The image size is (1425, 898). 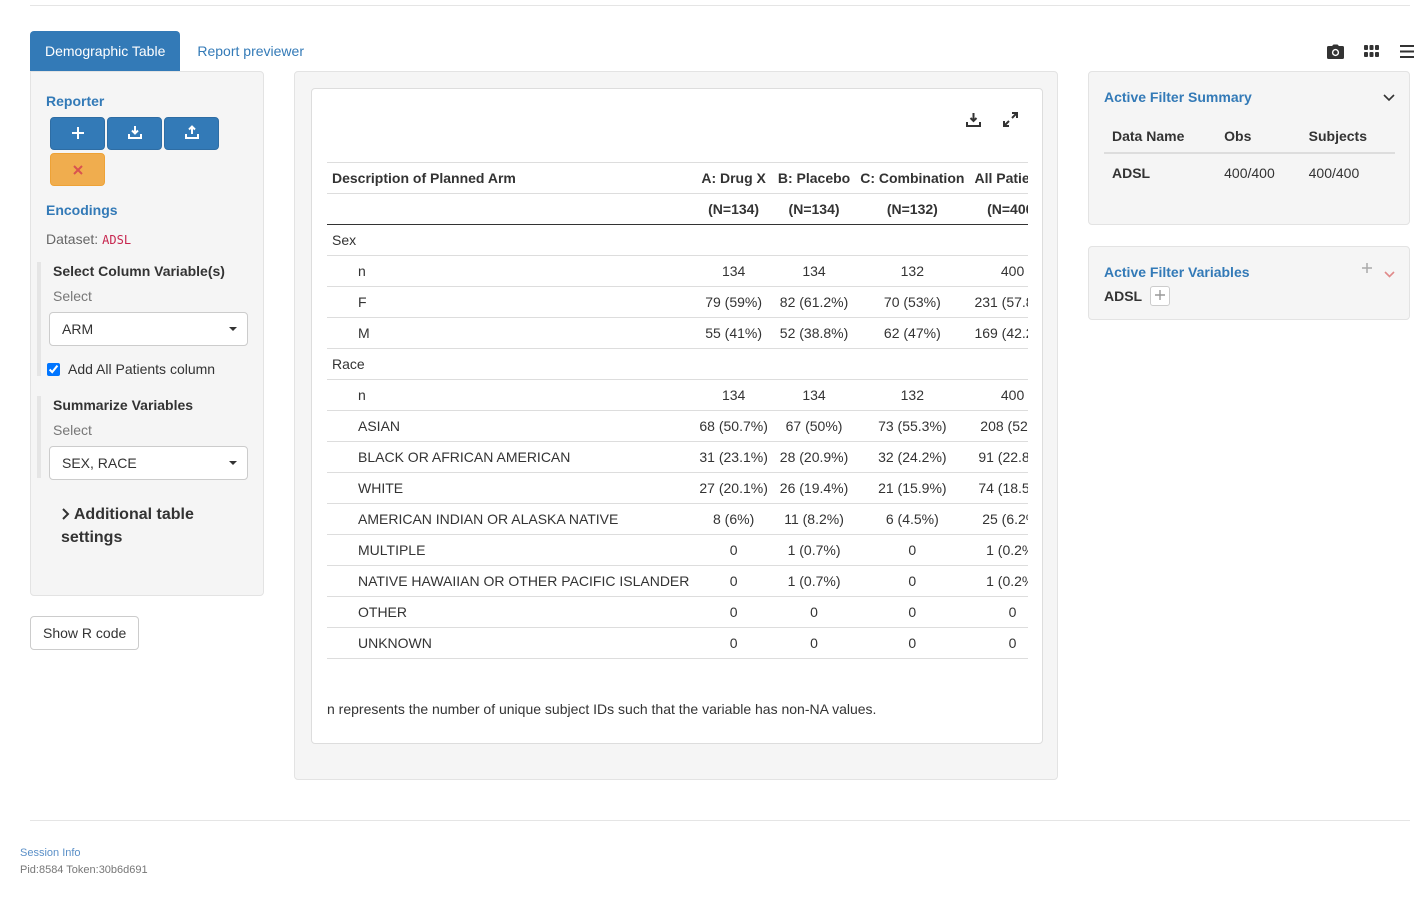 What do you see at coordinates (77, 133) in the screenshot?
I see `add-card-button` at bounding box center [77, 133].